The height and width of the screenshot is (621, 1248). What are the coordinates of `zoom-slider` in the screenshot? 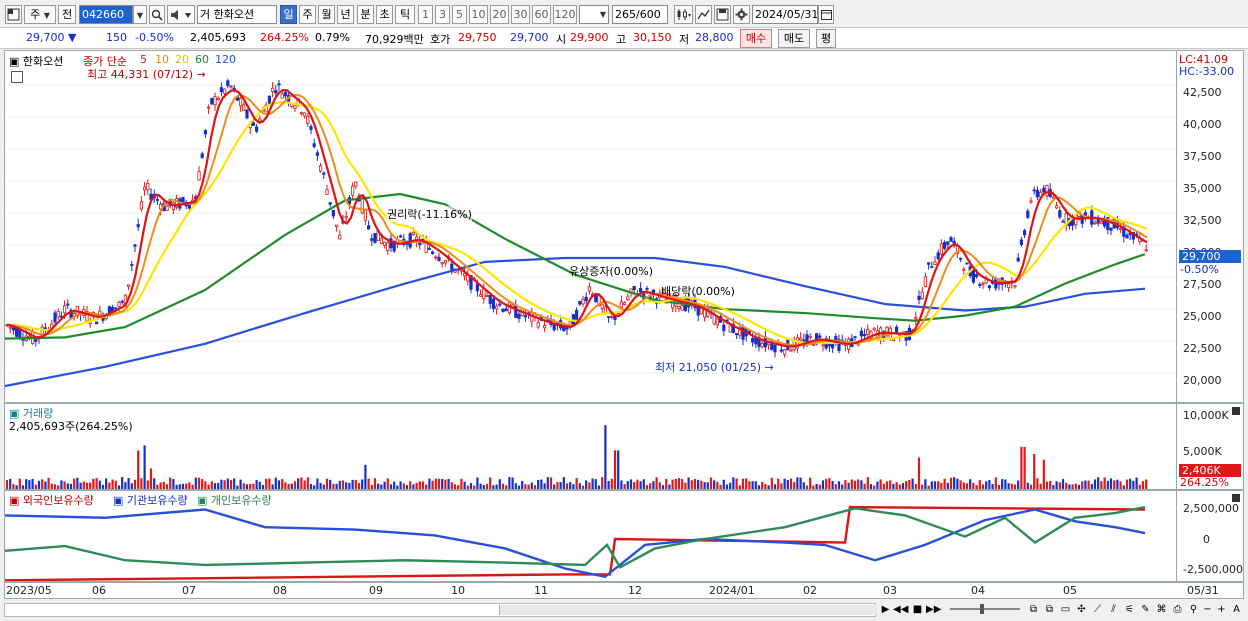 It's located at (985, 609).